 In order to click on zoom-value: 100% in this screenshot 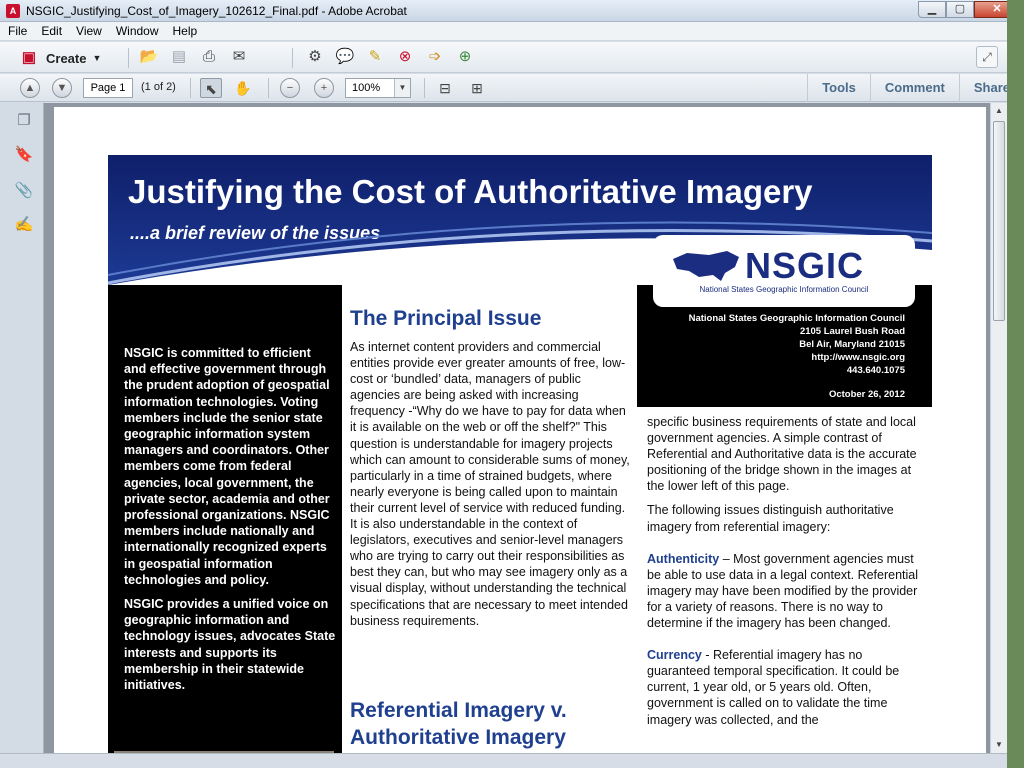, I will do `click(366, 88)`.